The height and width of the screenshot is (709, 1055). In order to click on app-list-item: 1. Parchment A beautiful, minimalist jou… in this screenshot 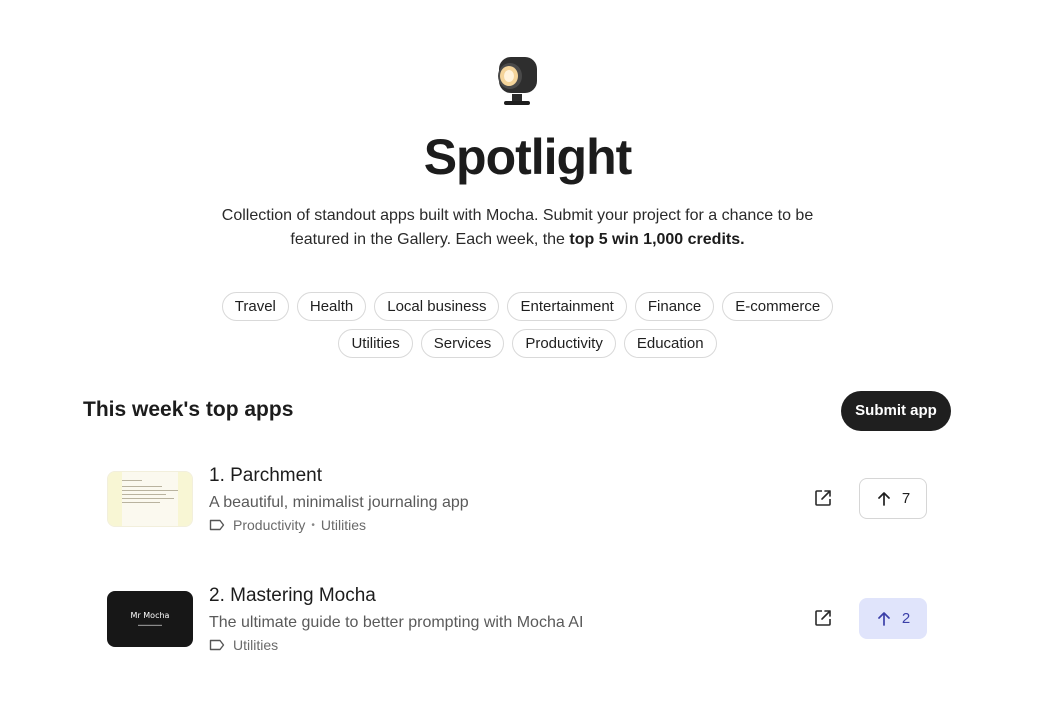, I will do `click(517, 499)`.